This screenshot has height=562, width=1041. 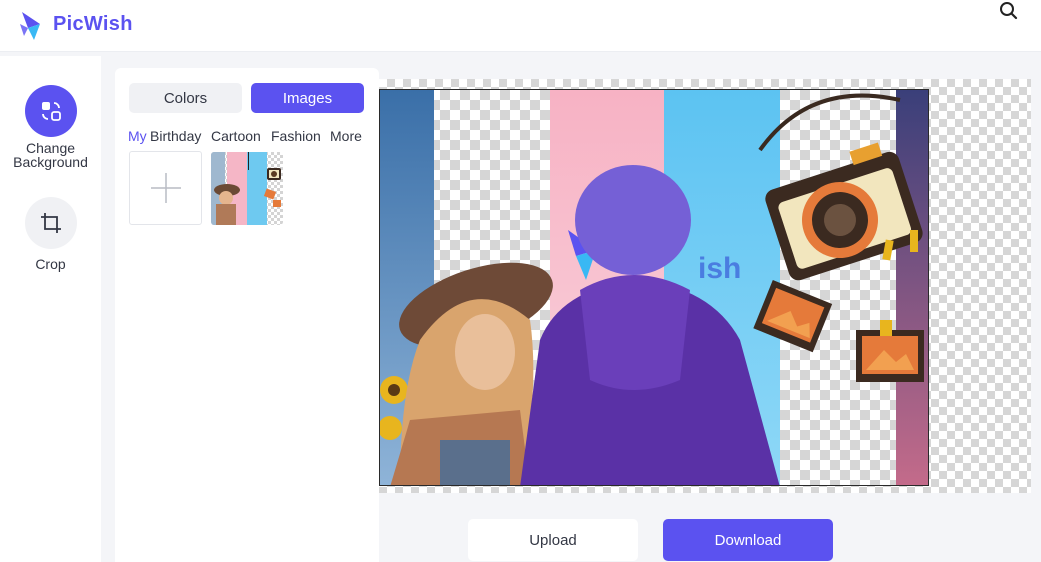 I want to click on tool-label: Change Background, so click(x=50, y=155).